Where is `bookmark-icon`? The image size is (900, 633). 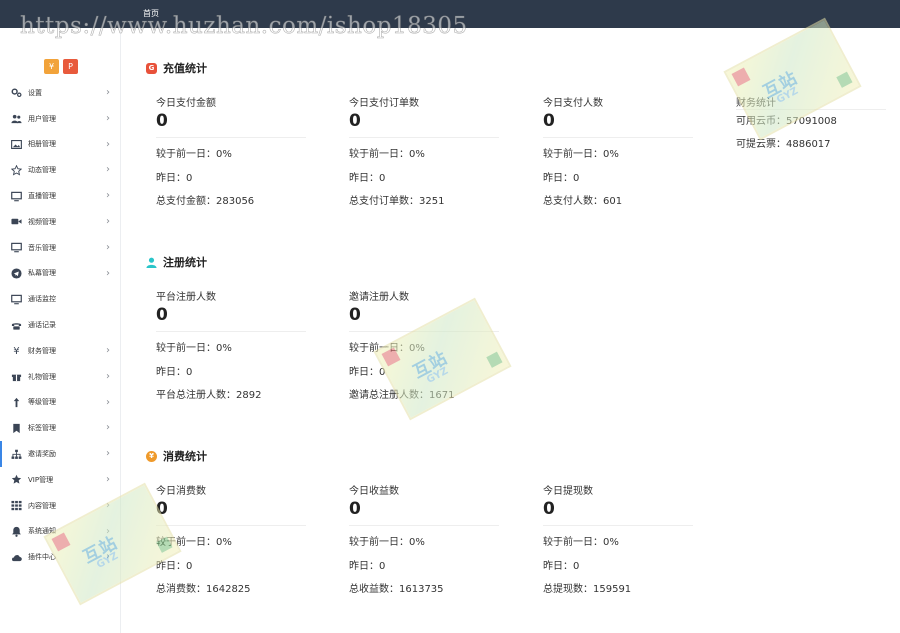 bookmark-icon is located at coordinates (16, 428).